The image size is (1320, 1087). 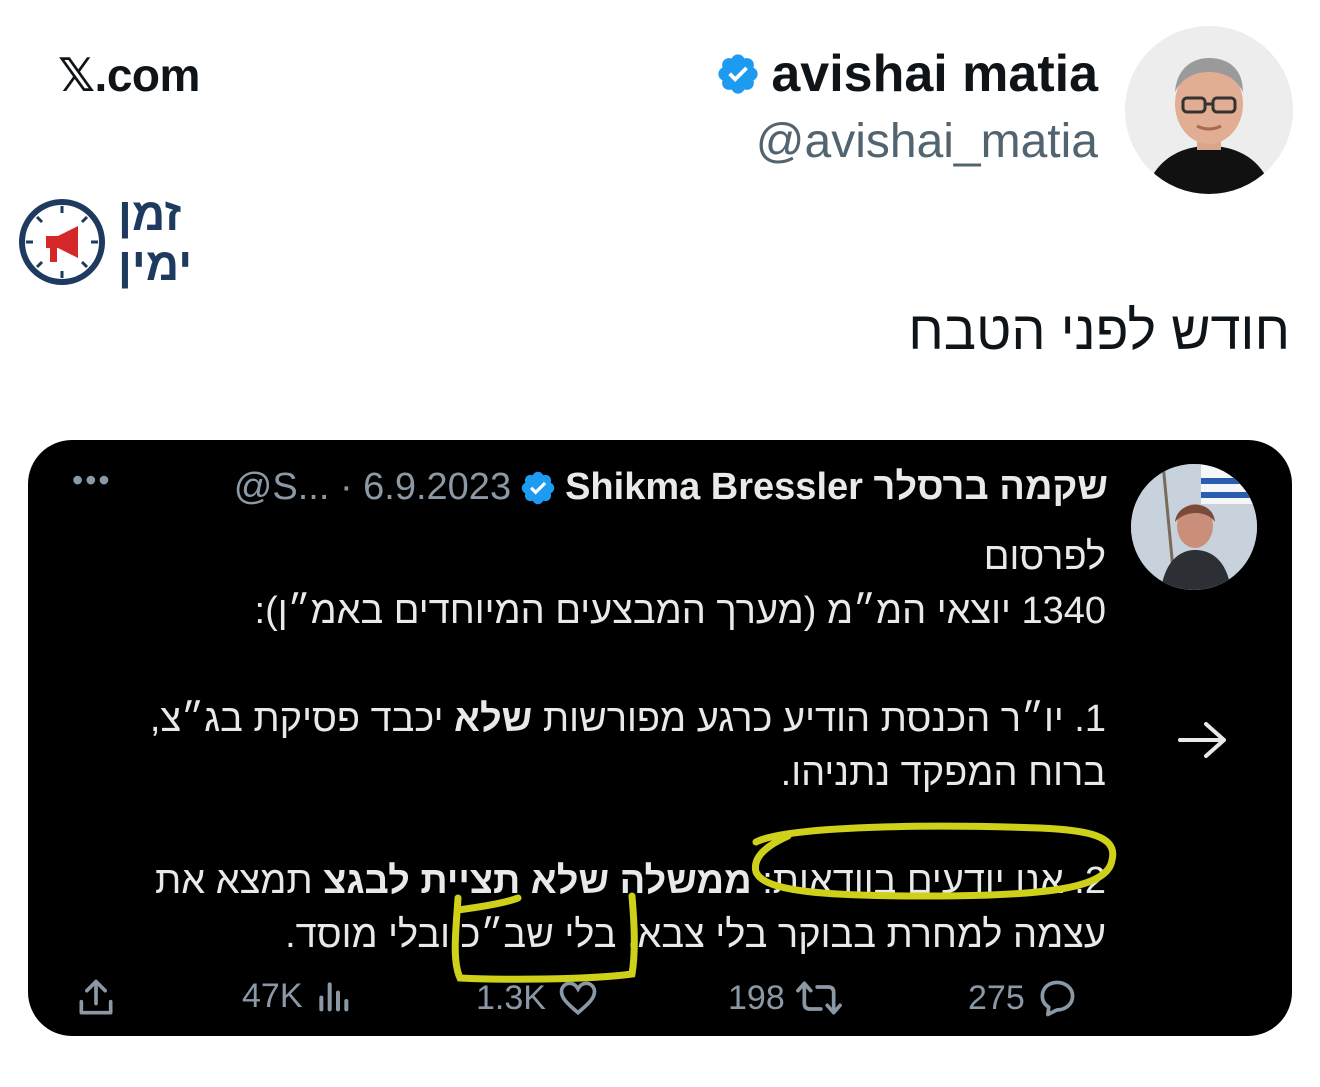 What do you see at coordinates (996, 997) in the screenshot?
I see `replies-count: 275` at bounding box center [996, 997].